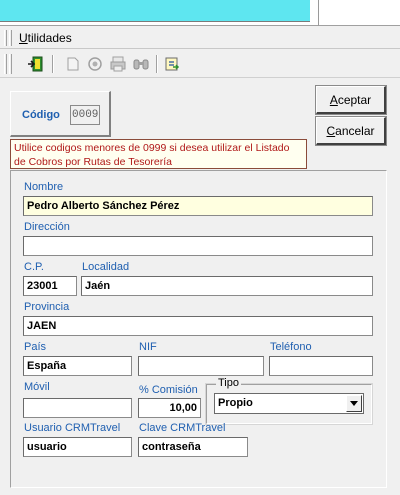 Image resolution: width=400 pixels, height=495 pixels. I want to click on tipo-select: Propio, so click(289, 403).